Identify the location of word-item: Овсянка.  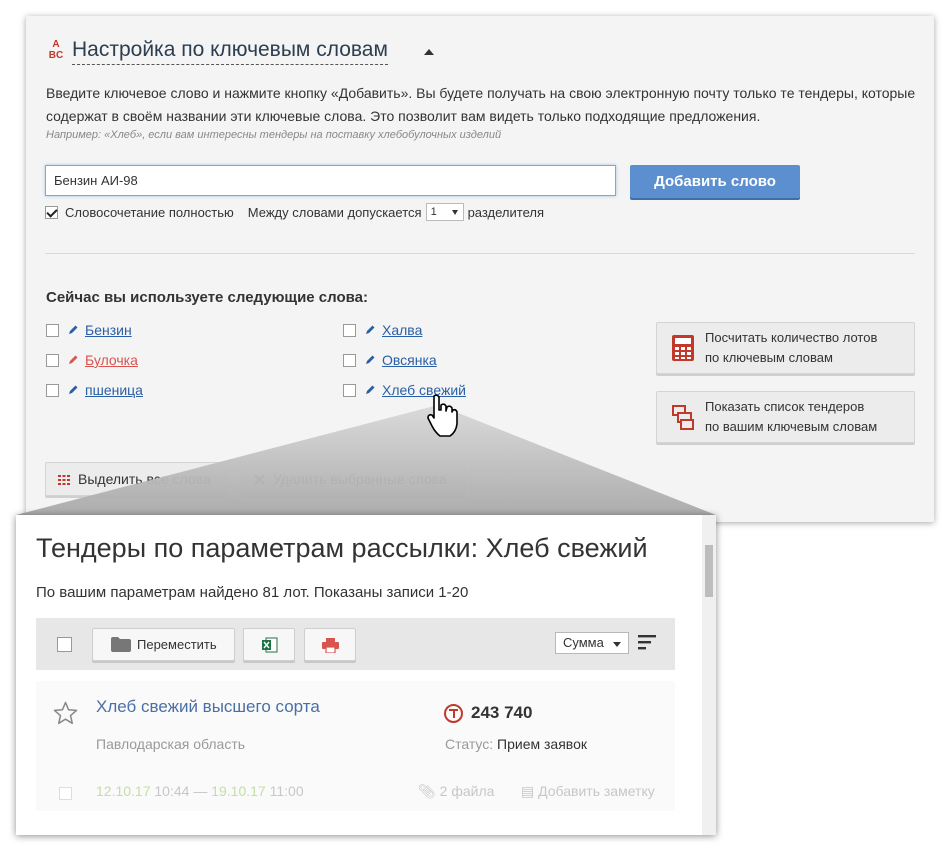
(390, 360).